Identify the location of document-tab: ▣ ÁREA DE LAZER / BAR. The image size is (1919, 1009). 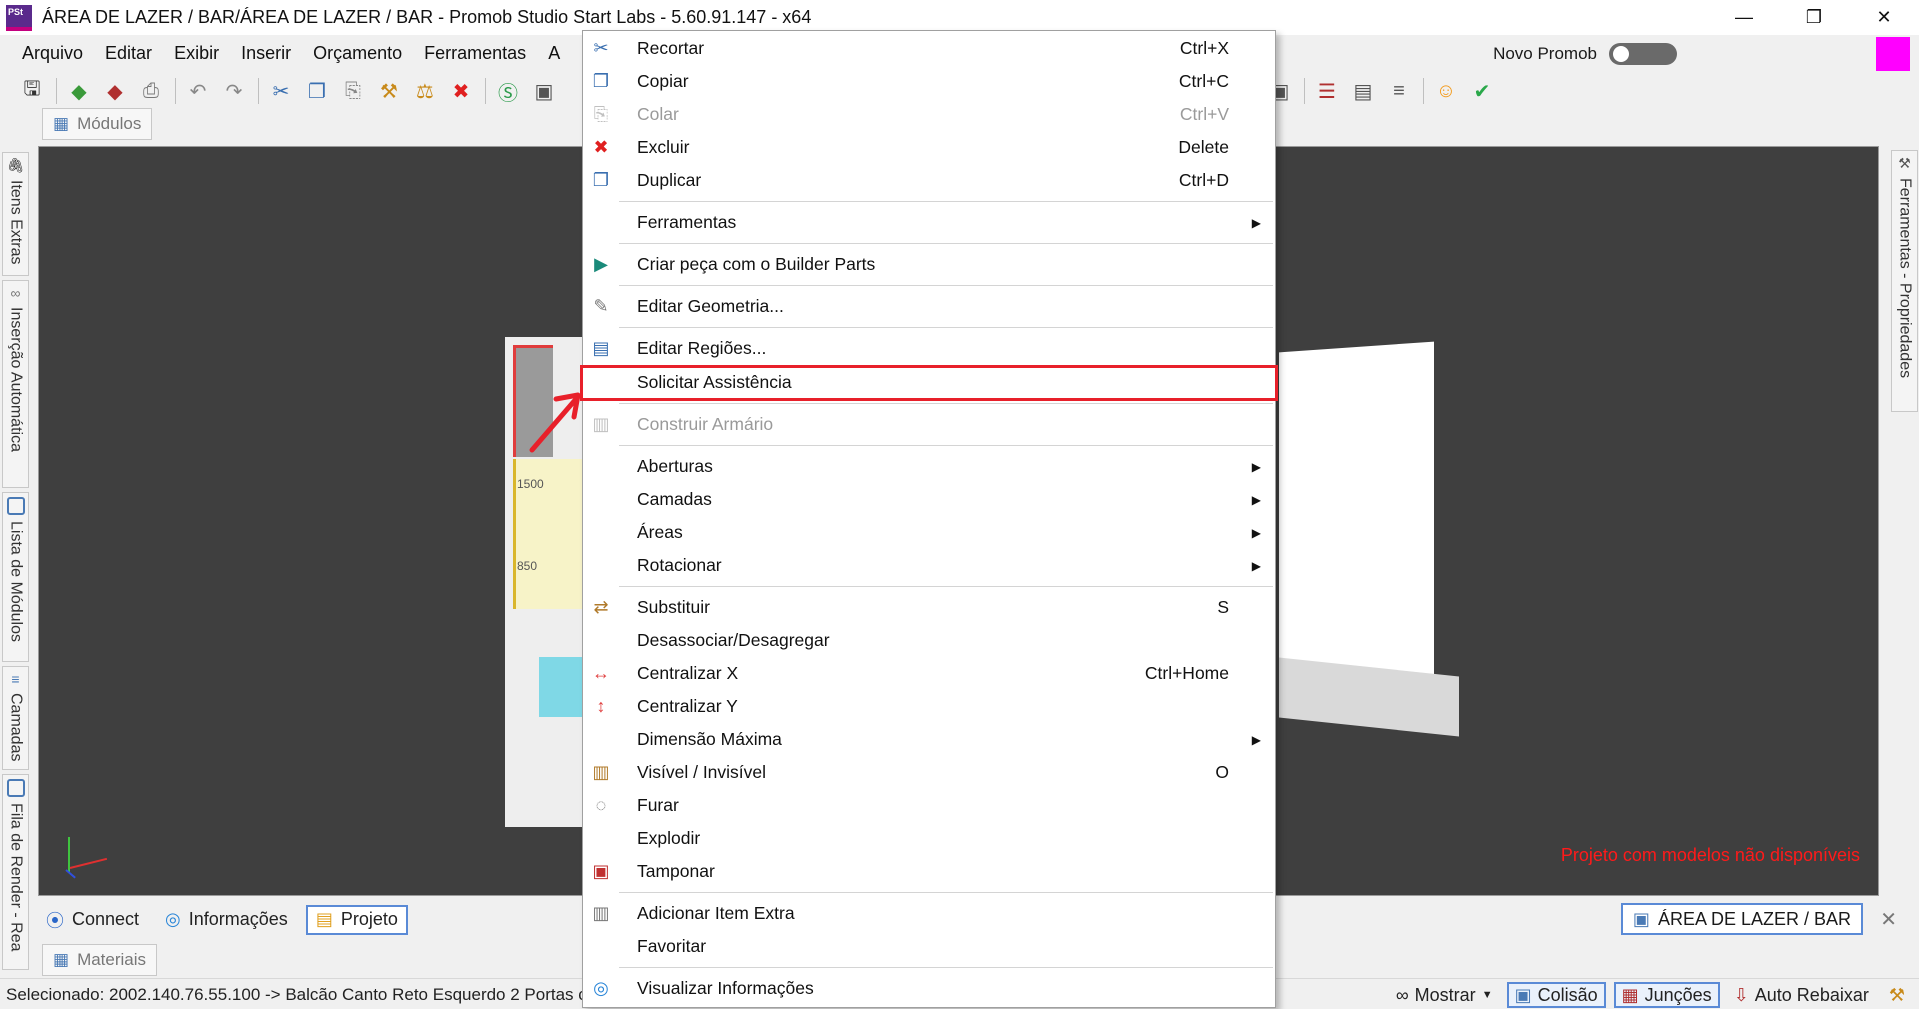
(1741, 919).